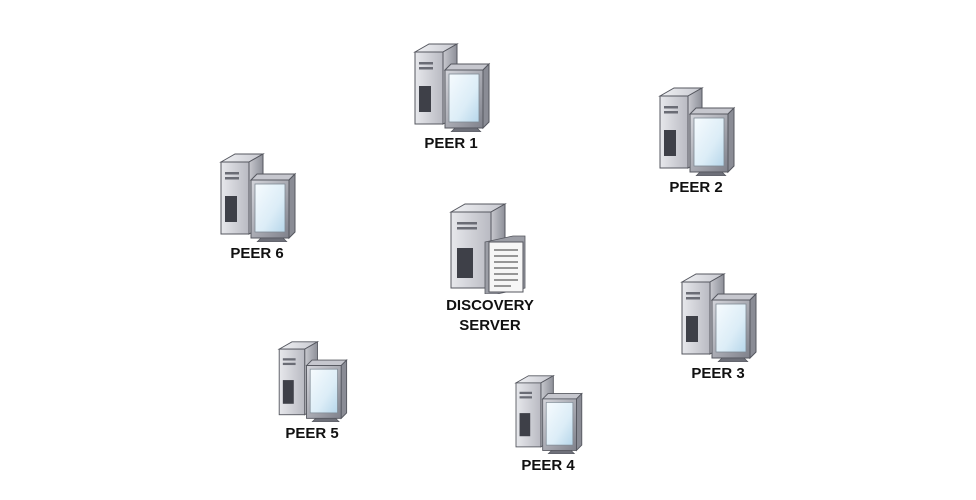 This screenshot has height=500, width=976. I want to click on discovery-server-node: DISCOVERY SERVER, so click(490, 269).